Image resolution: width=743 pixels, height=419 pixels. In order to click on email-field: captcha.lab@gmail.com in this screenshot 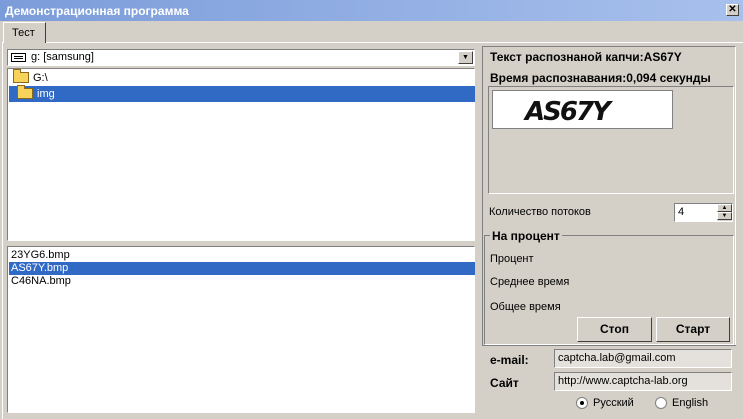, I will do `click(643, 358)`.